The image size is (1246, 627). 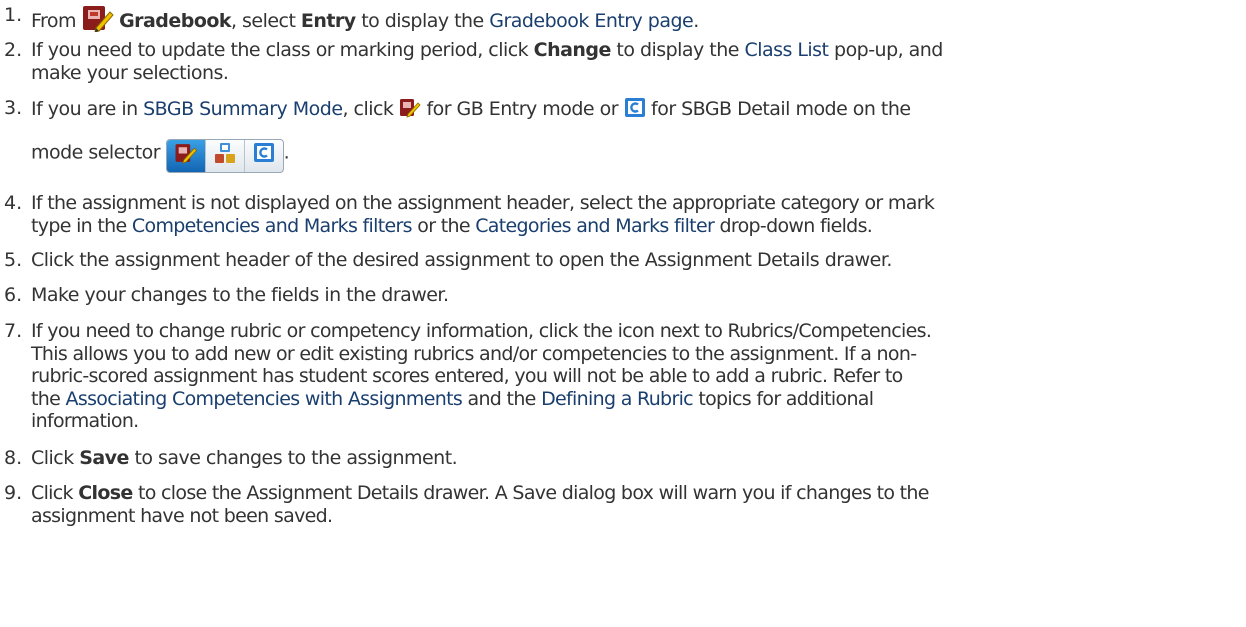 What do you see at coordinates (368, 109) in the screenshot?
I see `step-text: , click` at bounding box center [368, 109].